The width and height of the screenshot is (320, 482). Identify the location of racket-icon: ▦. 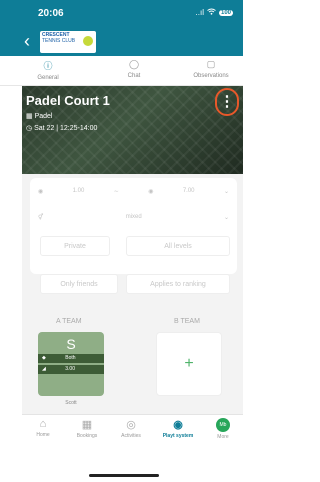
(29, 116).